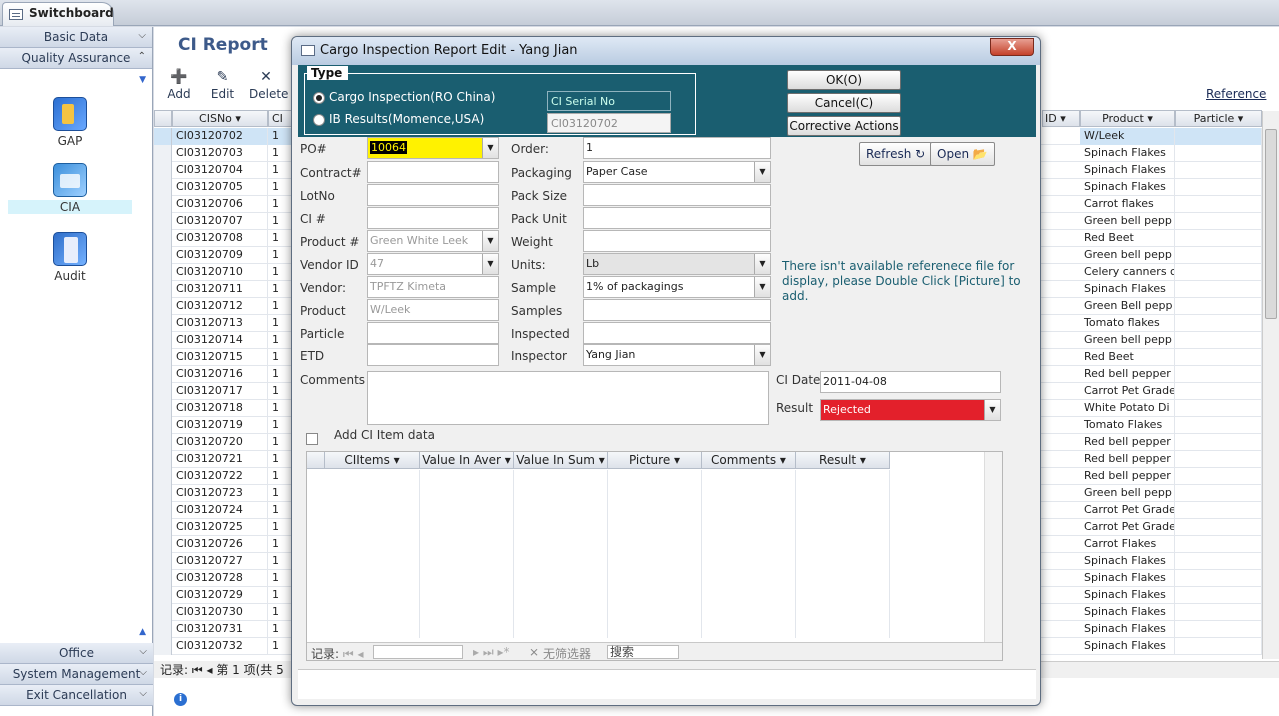 The width and height of the screenshot is (1279, 716). Describe the element at coordinates (76, 37) in the screenshot. I see `nav-header-basic-data: Basic Data ⌵` at that location.